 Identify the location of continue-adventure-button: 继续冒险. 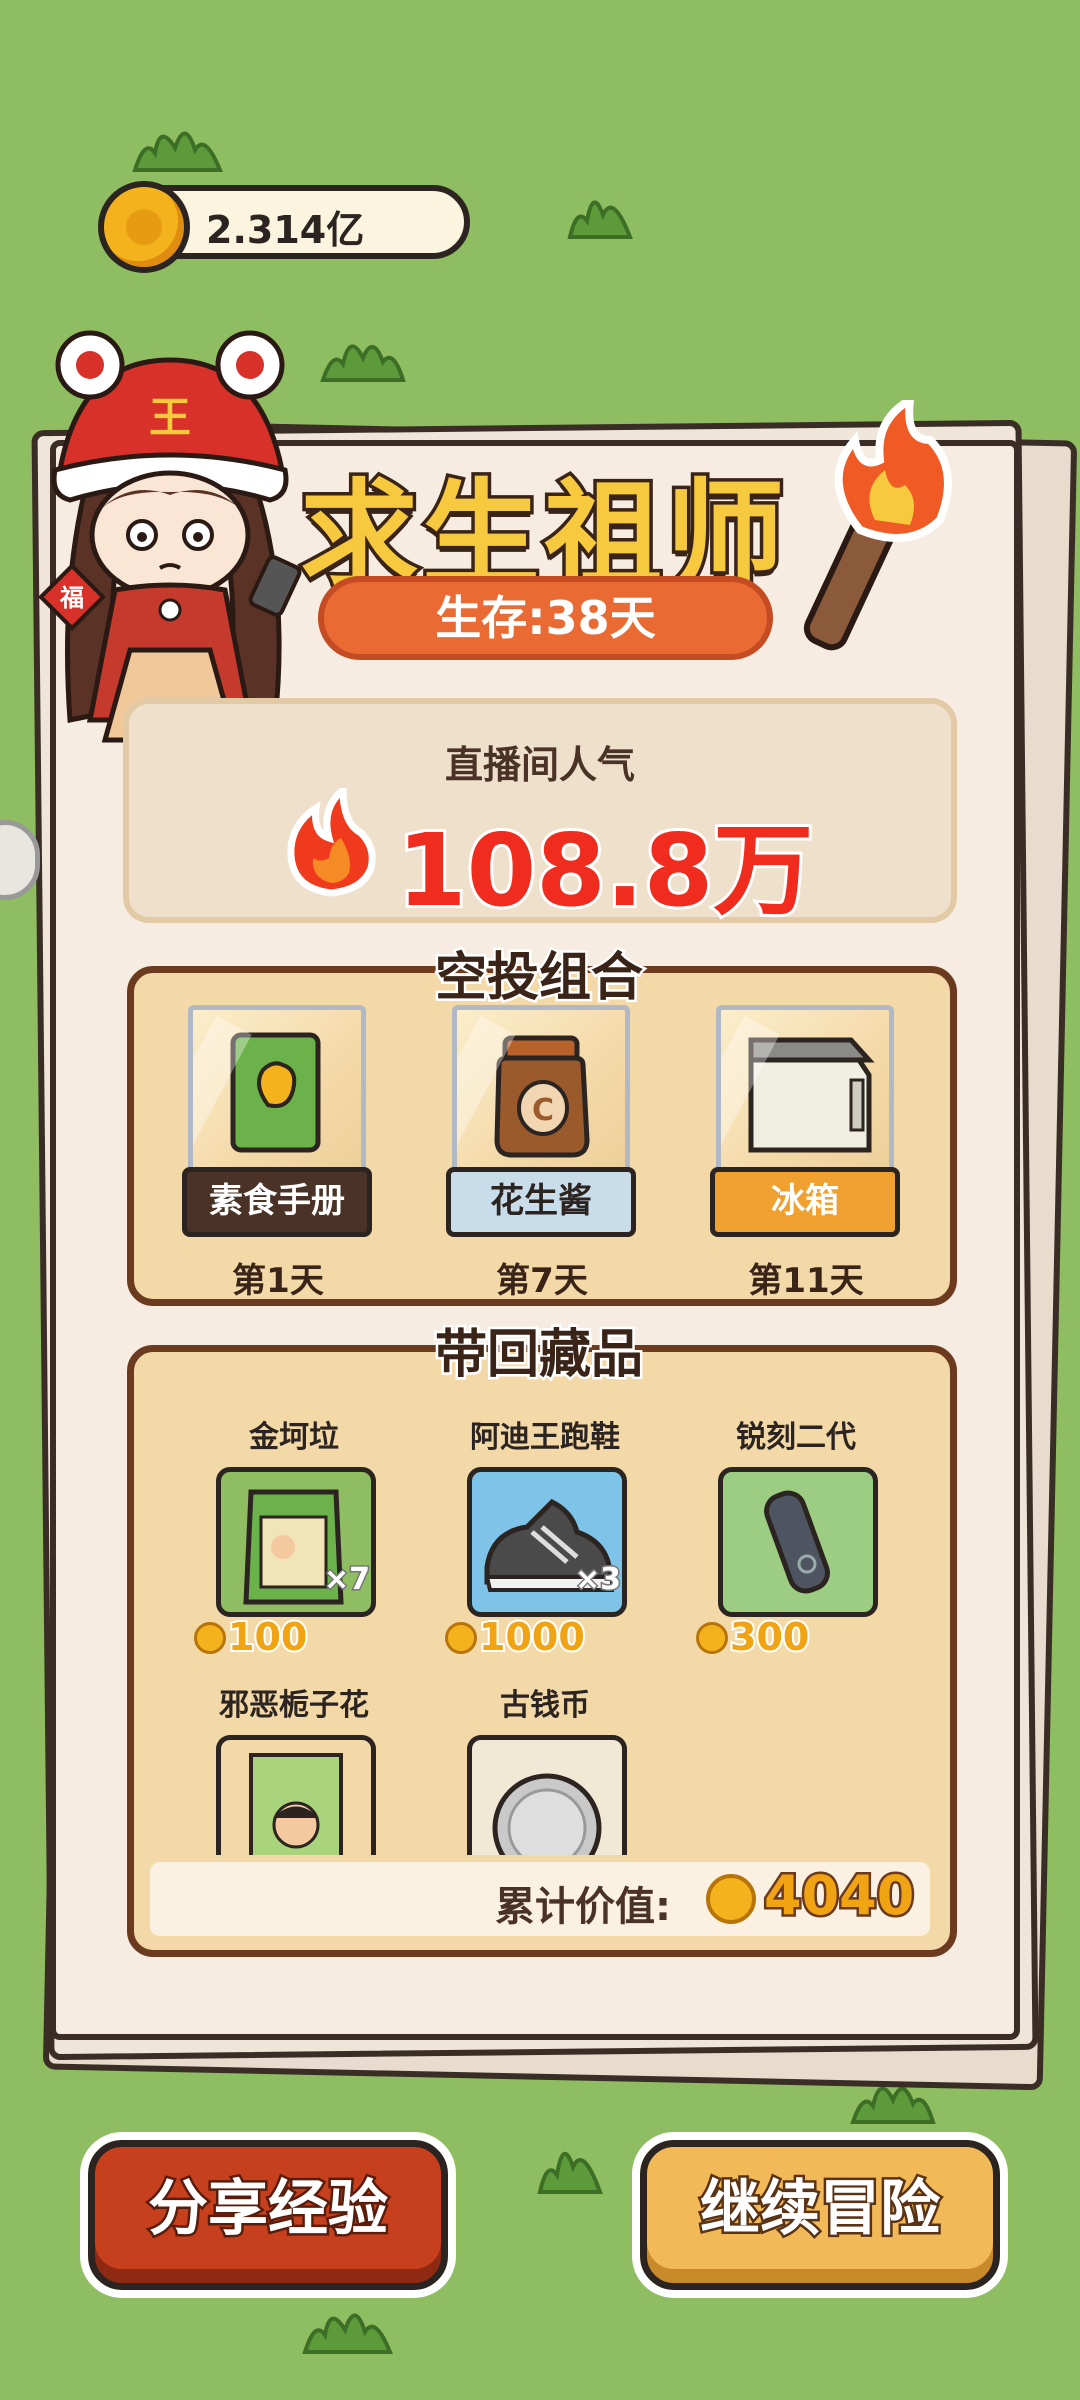
(820, 2215).